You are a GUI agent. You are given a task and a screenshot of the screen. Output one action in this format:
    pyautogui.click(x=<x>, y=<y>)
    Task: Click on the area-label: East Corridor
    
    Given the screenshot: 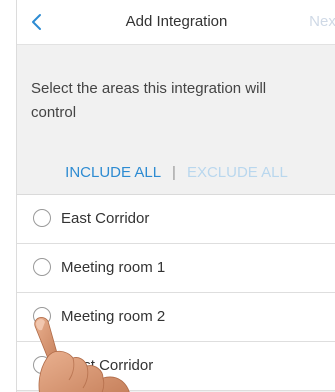 What is the action you would take?
    pyautogui.click(x=105, y=218)
    